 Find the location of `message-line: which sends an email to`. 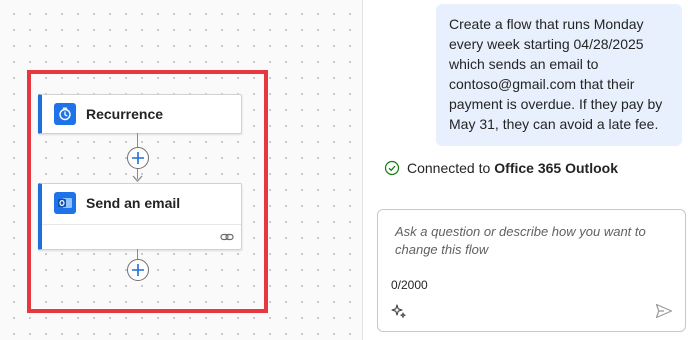

message-line: which sends an email to is located at coordinates (524, 64).